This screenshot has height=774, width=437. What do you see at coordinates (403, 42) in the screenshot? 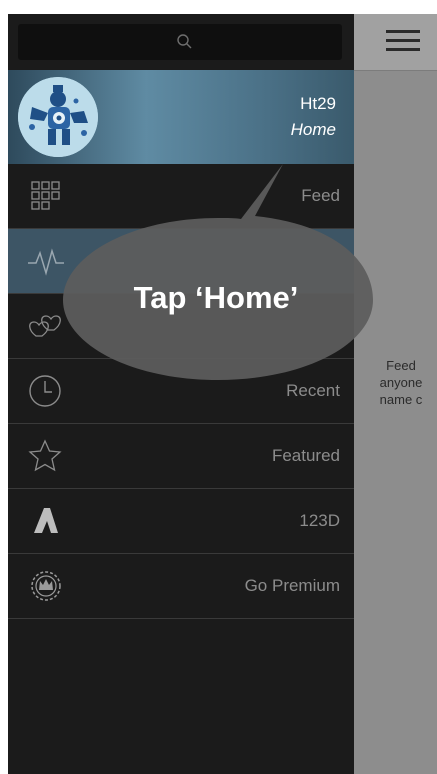
I see `hamburger-icon` at bounding box center [403, 42].